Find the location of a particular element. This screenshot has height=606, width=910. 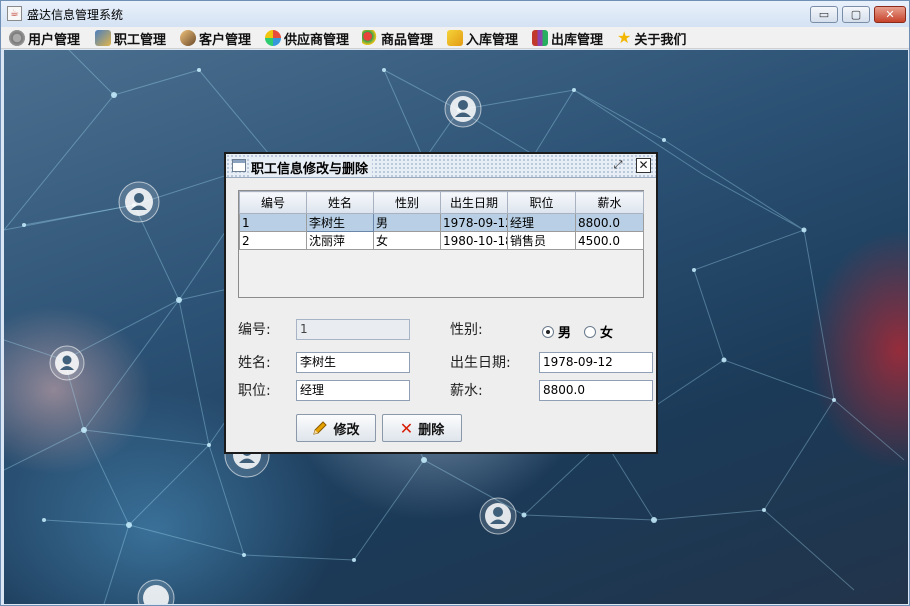

birthdate-input: 1978-09-12 is located at coordinates (596, 362).